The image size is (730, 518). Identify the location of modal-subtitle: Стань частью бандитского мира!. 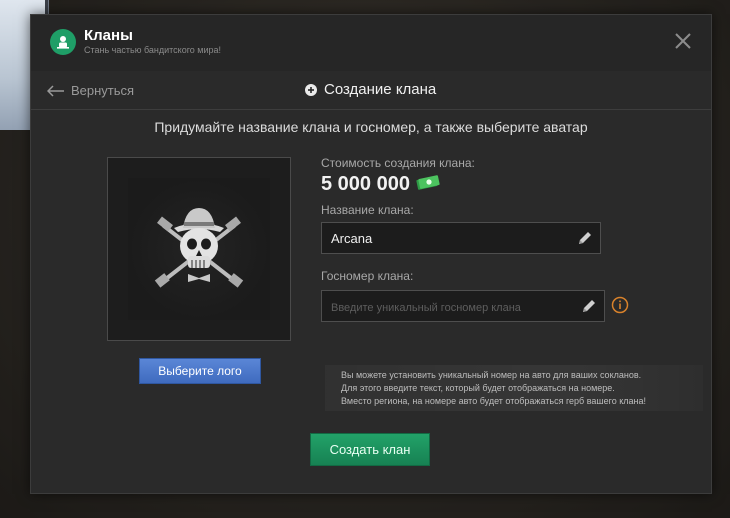
(153, 50).